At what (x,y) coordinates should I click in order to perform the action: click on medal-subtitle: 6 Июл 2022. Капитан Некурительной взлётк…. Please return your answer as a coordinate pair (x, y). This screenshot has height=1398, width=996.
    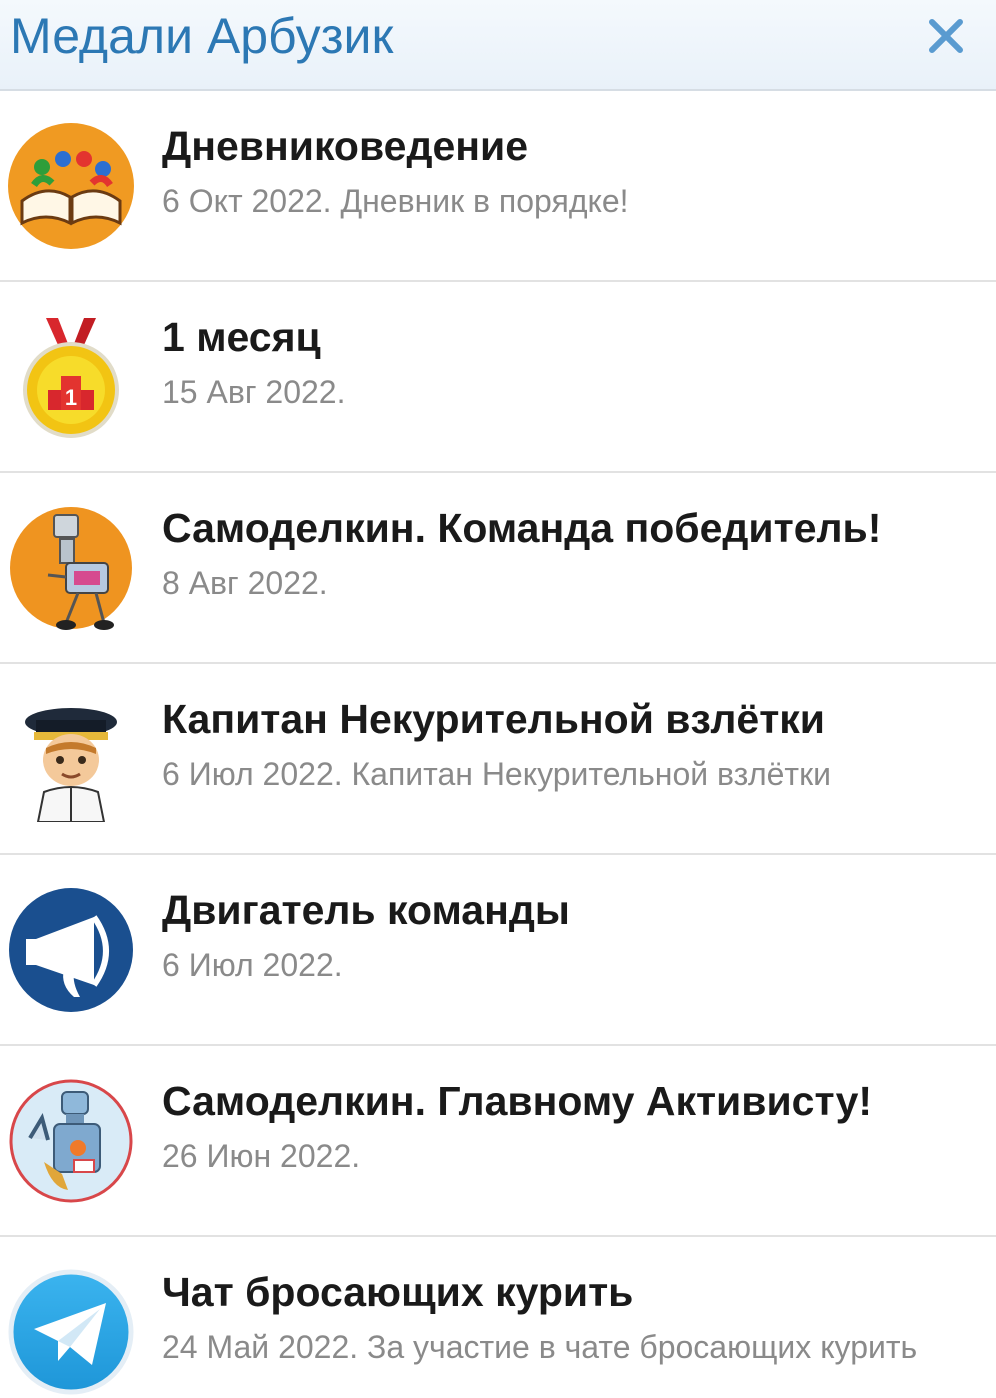
    Looking at the image, I should click on (496, 774).